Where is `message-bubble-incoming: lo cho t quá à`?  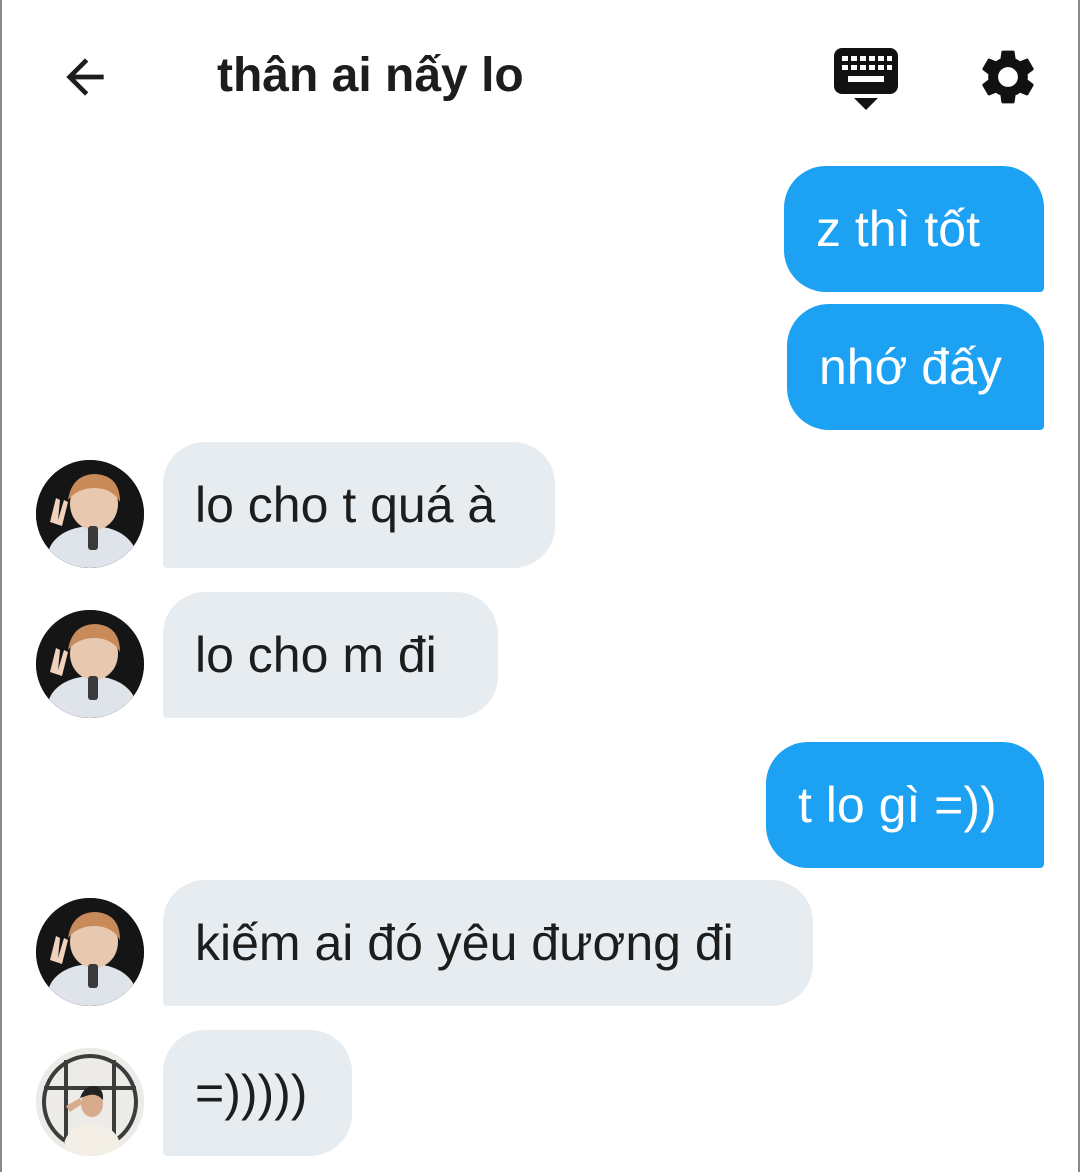 message-bubble-incoming: lo cho t quá à is located at coordinates (359, 505).